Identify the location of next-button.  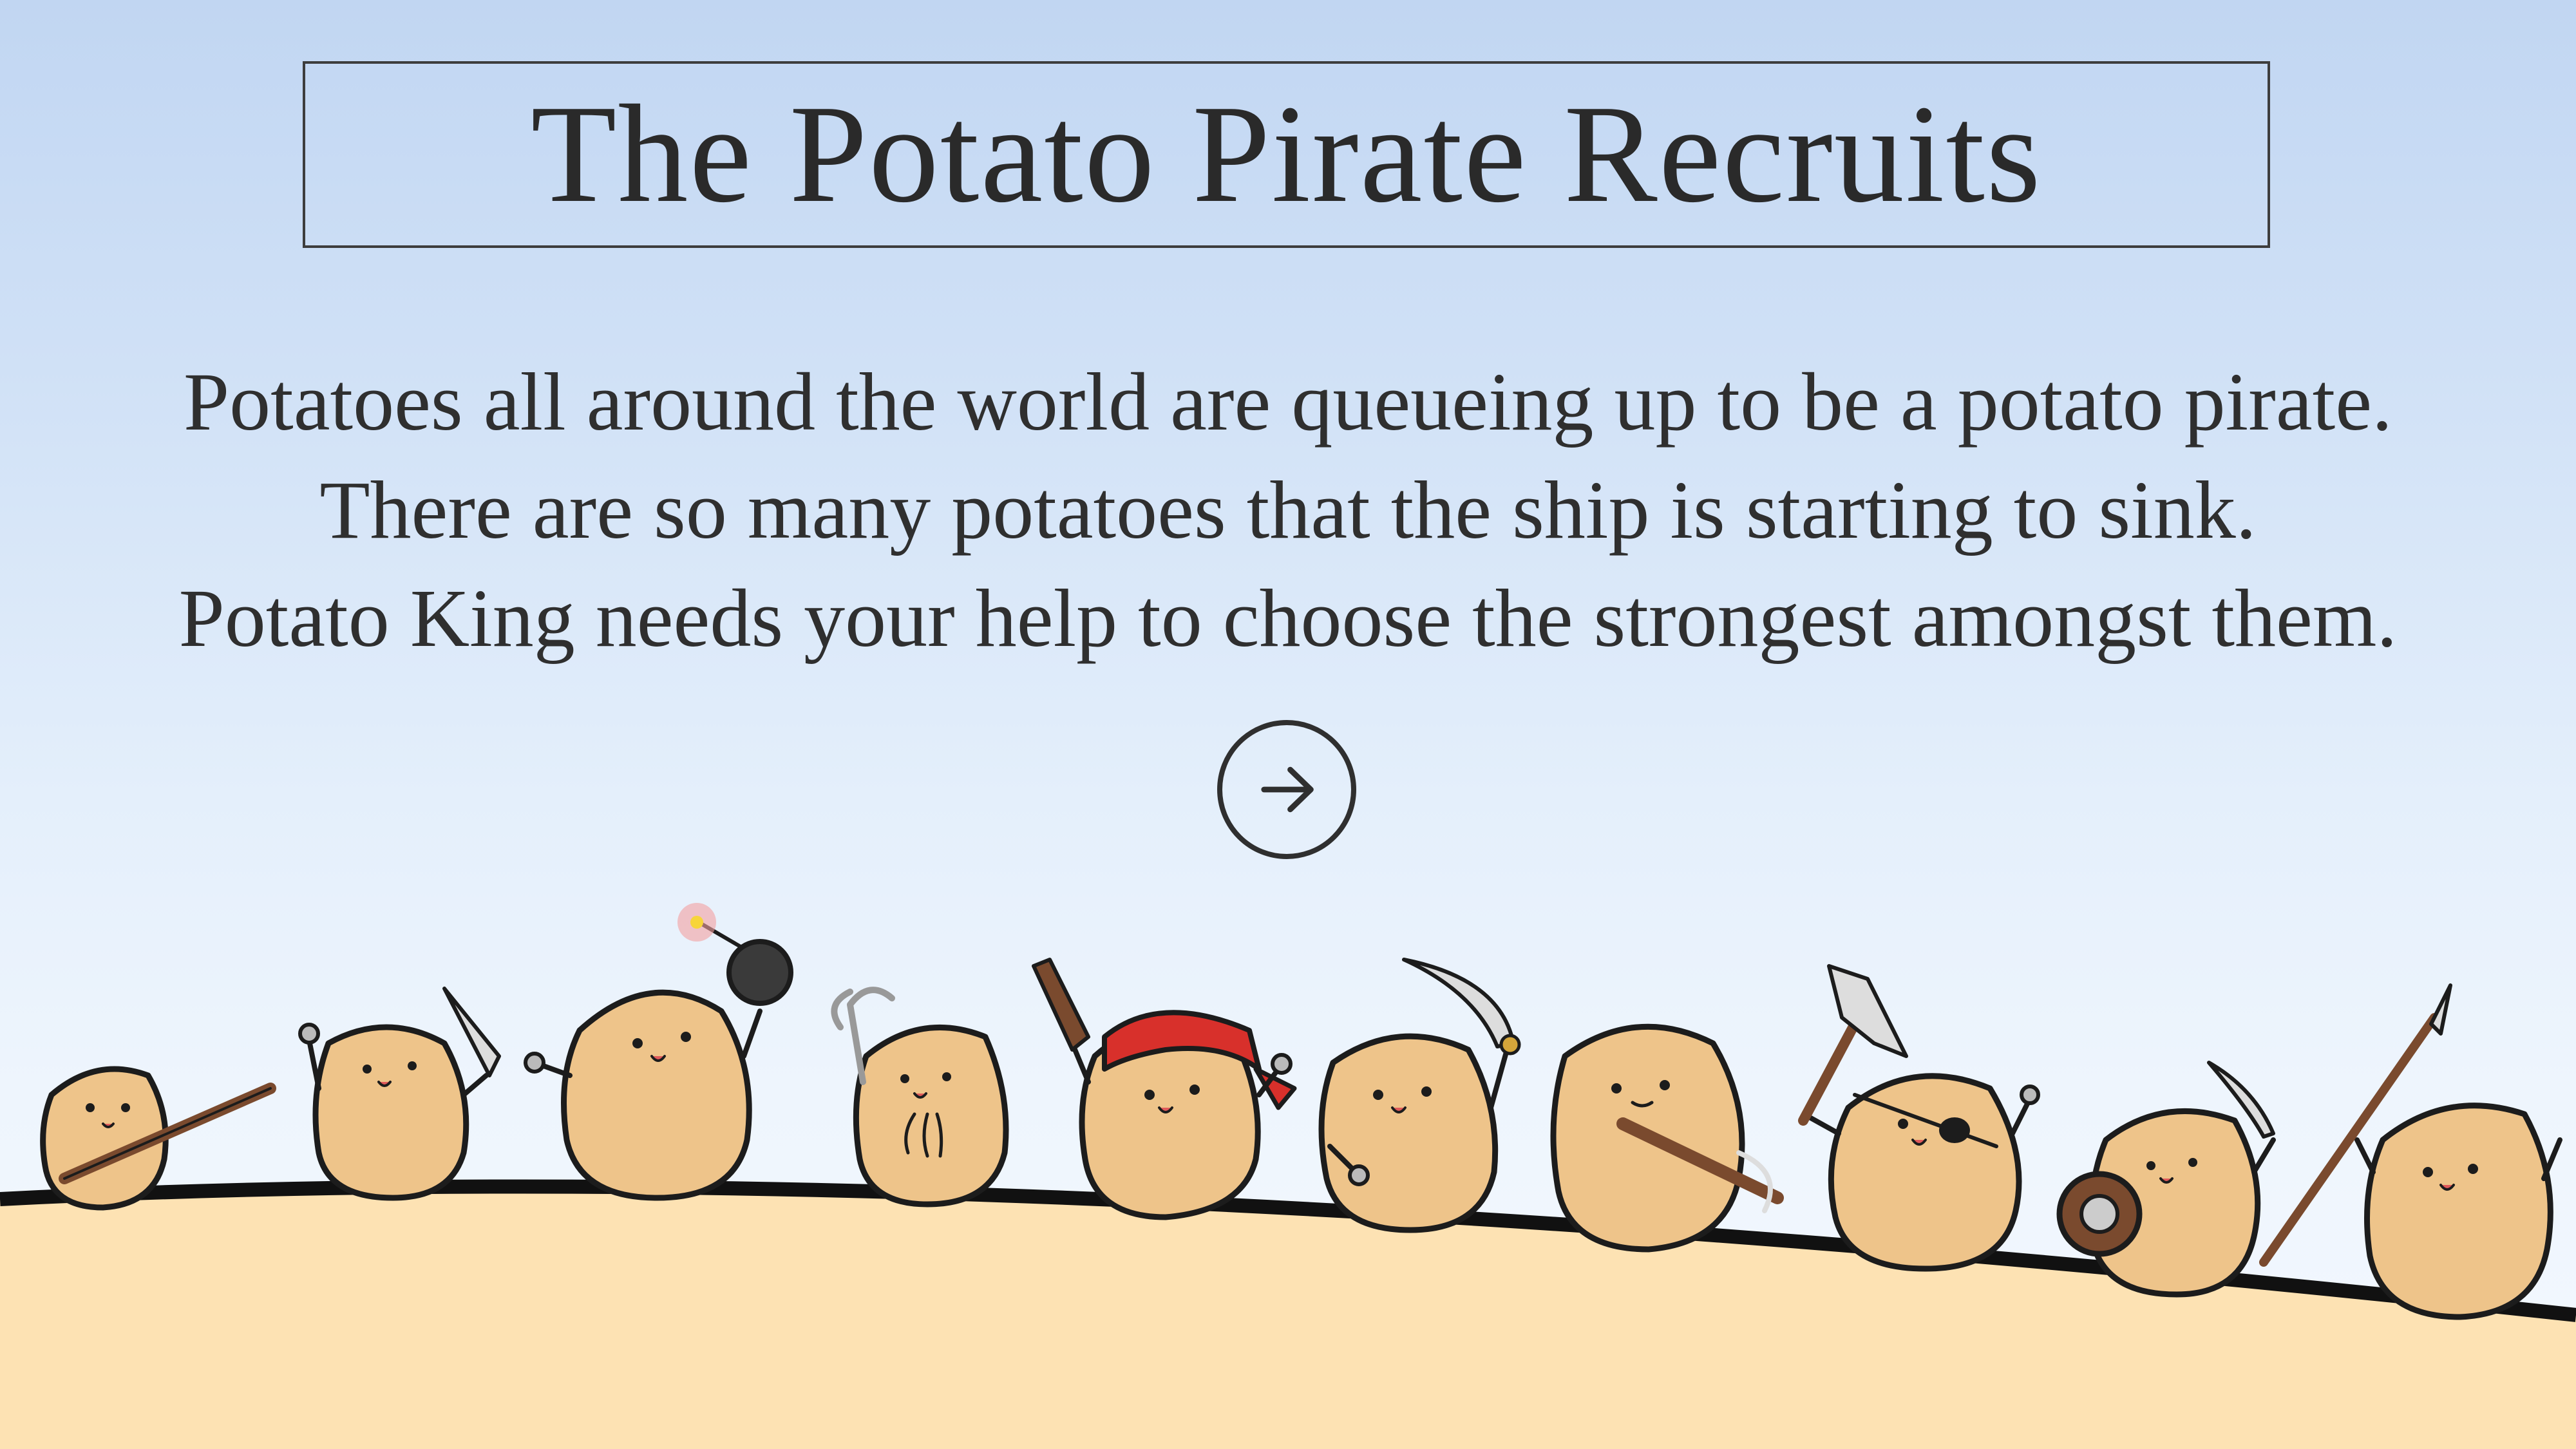
(1287, 789).